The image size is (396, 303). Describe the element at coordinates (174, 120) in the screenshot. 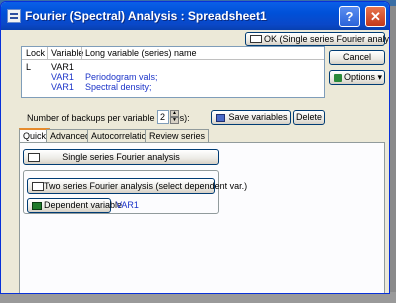

I see `spinner-down-icon: ▼` at that location.